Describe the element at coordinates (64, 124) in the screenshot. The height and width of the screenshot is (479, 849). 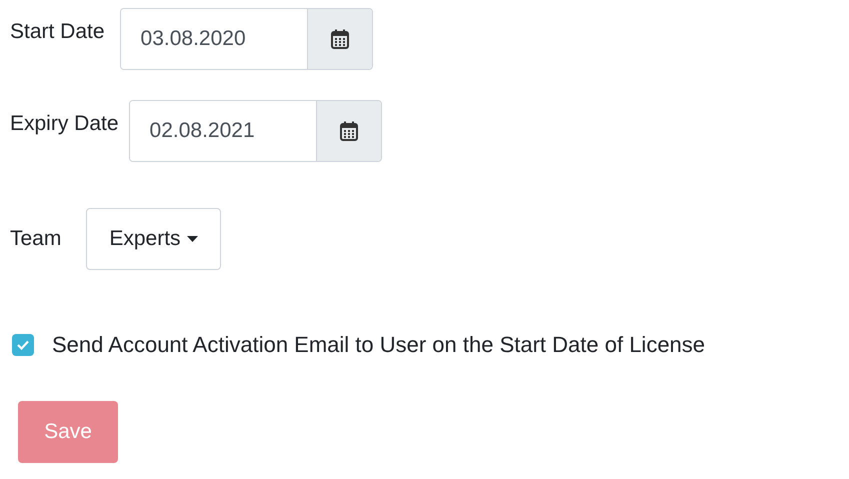
I see `field-label: Expiry Date` at that location.